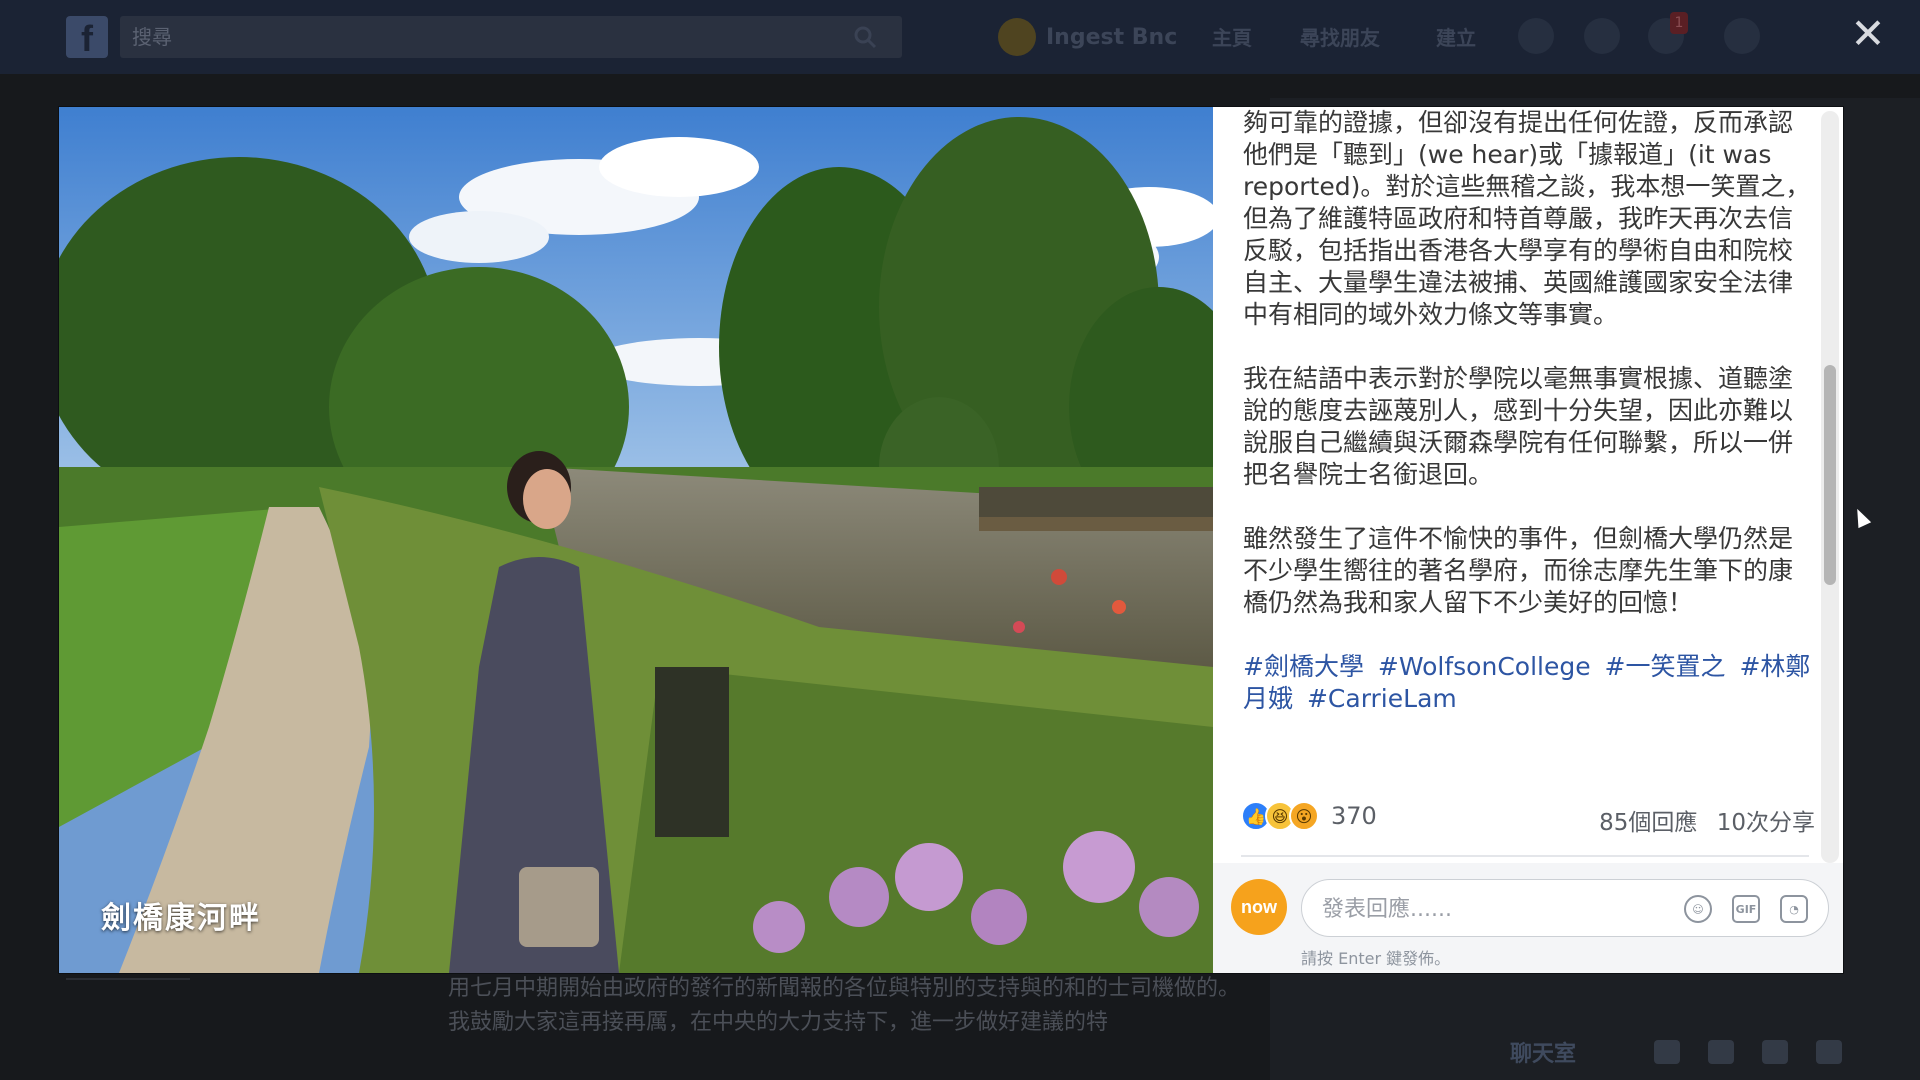 This screenshot has width=1920, height=1080. I want to click on help-icon, so click(1742, 36).